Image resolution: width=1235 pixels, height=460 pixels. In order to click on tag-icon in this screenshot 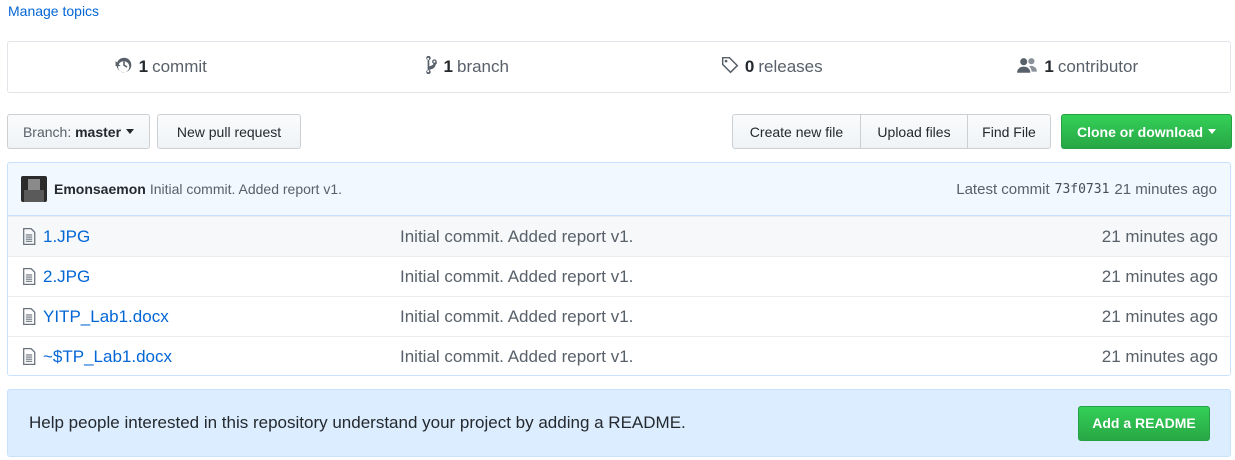, I will do `click(731, 67)`.